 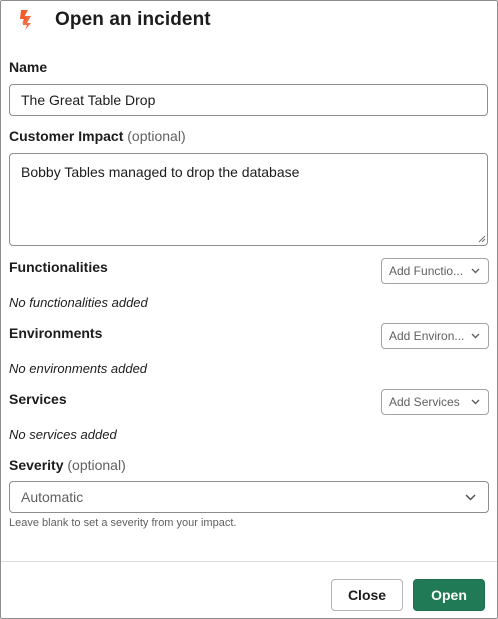 I want to click on environments-label: Environments, so click(x=56, y=333).